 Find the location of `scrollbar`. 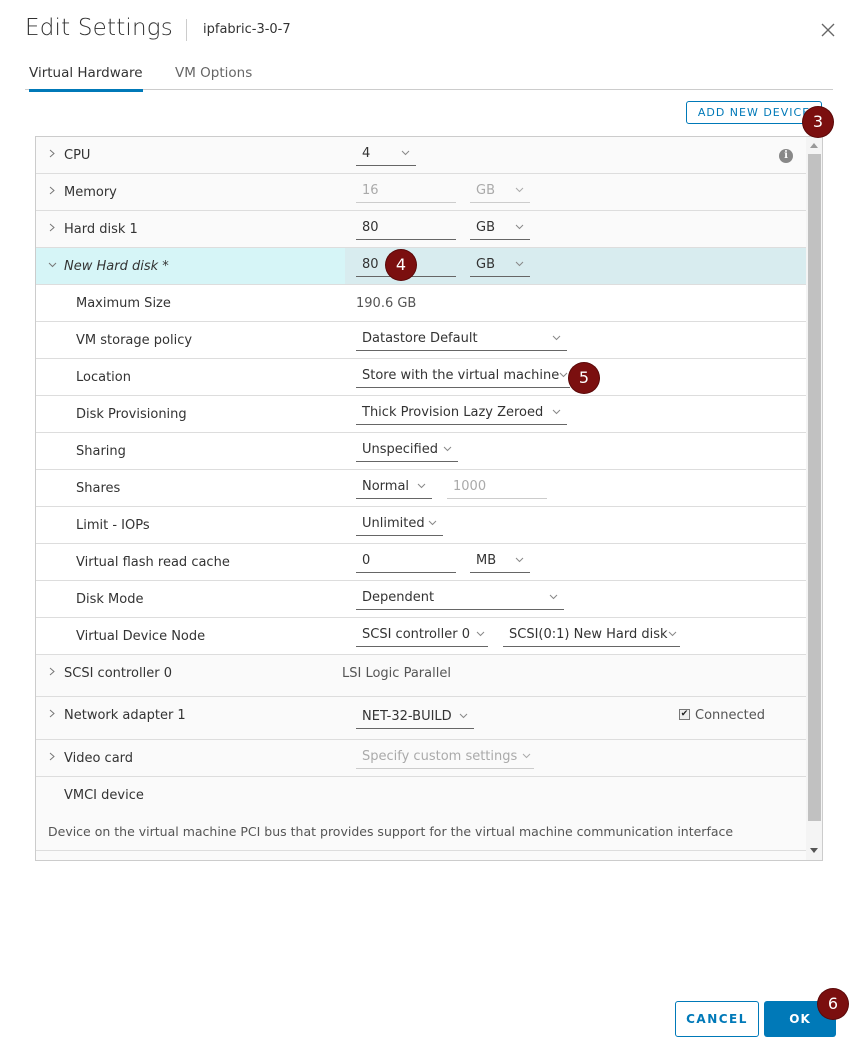

scrollbar is located at coordinates (814, 498).